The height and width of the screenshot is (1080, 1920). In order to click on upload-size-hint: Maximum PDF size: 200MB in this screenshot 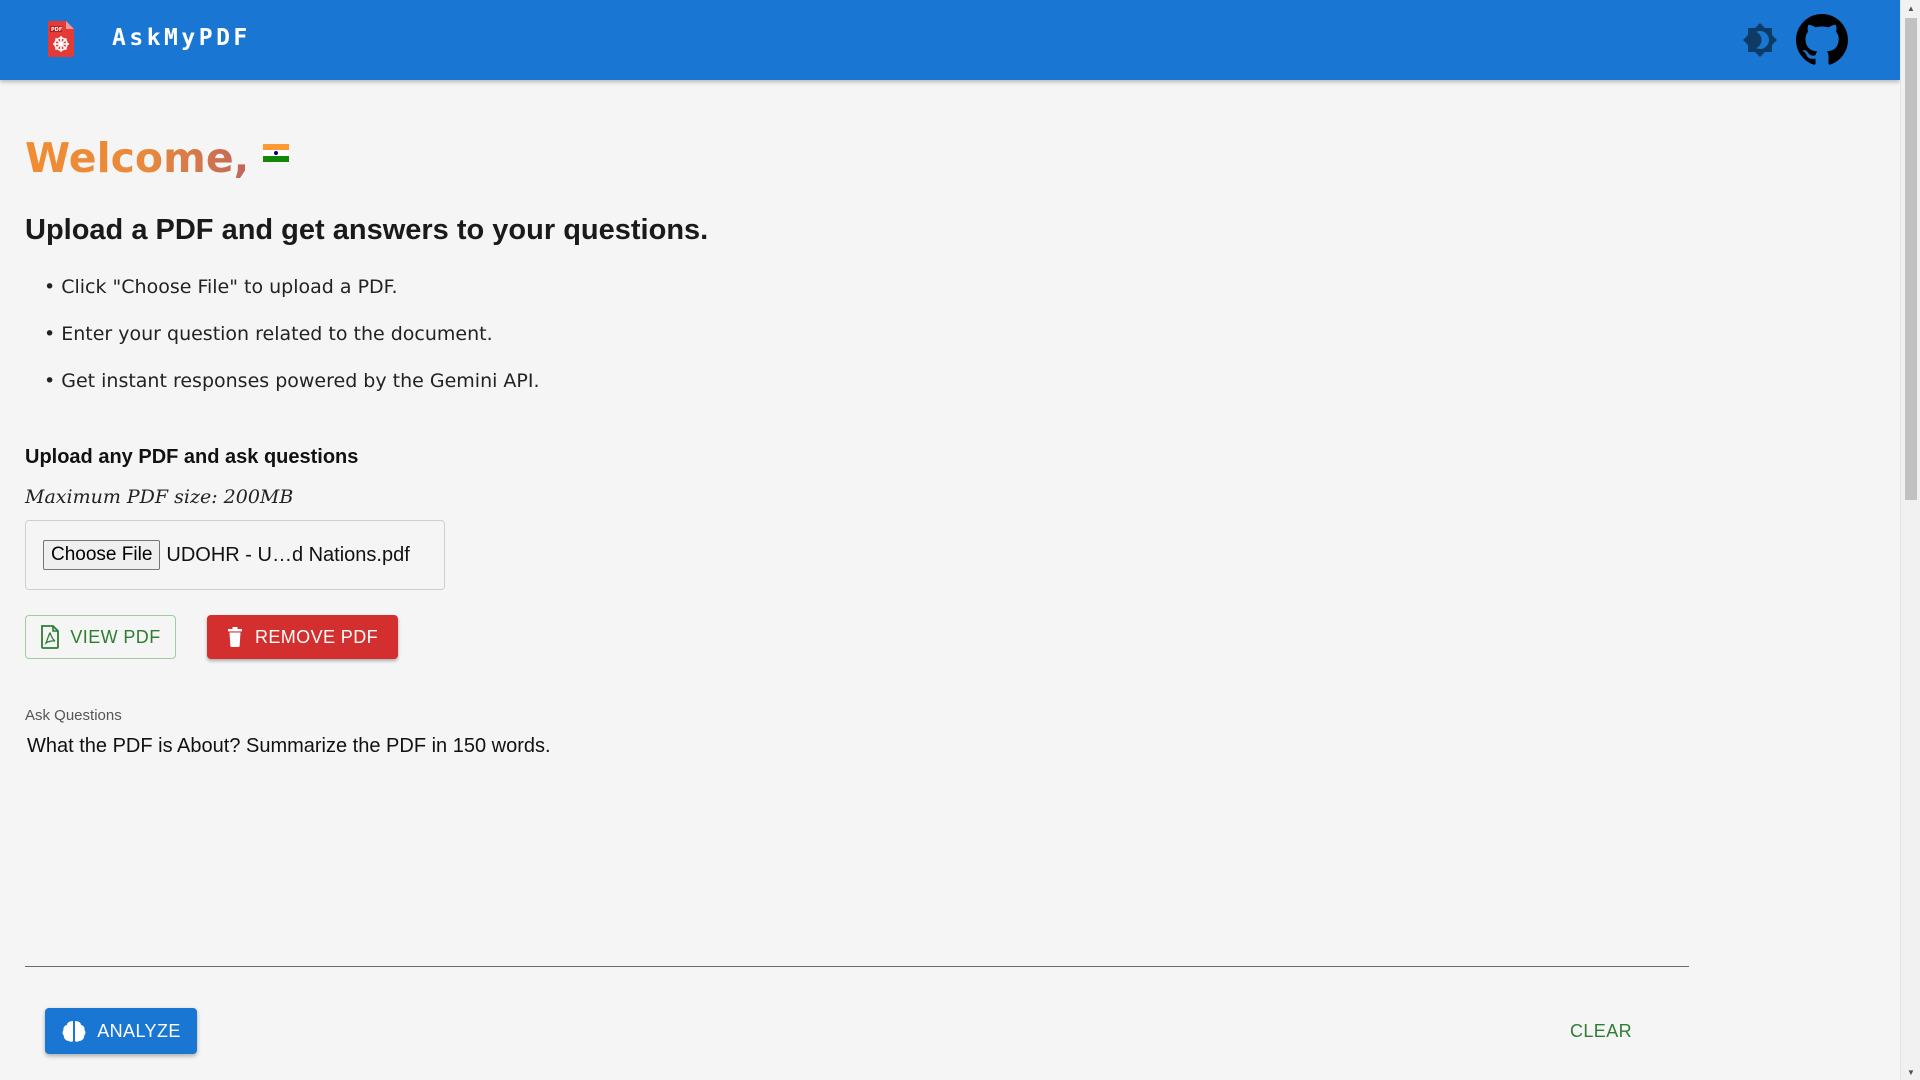, I will do `click(159, 497)`.